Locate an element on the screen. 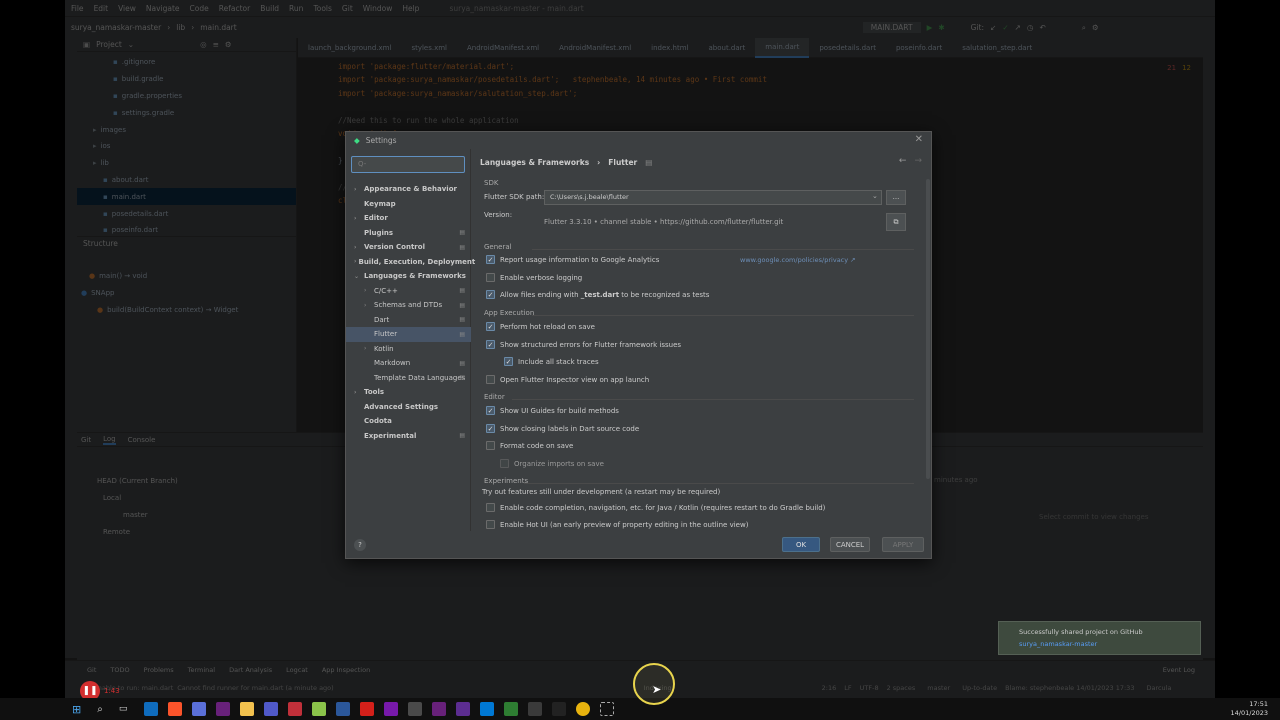 Image resolution: width=1280 pixels, height=720 pixels. settings-nav-item: Flutter ▤ is located at coordinates (408, 334).